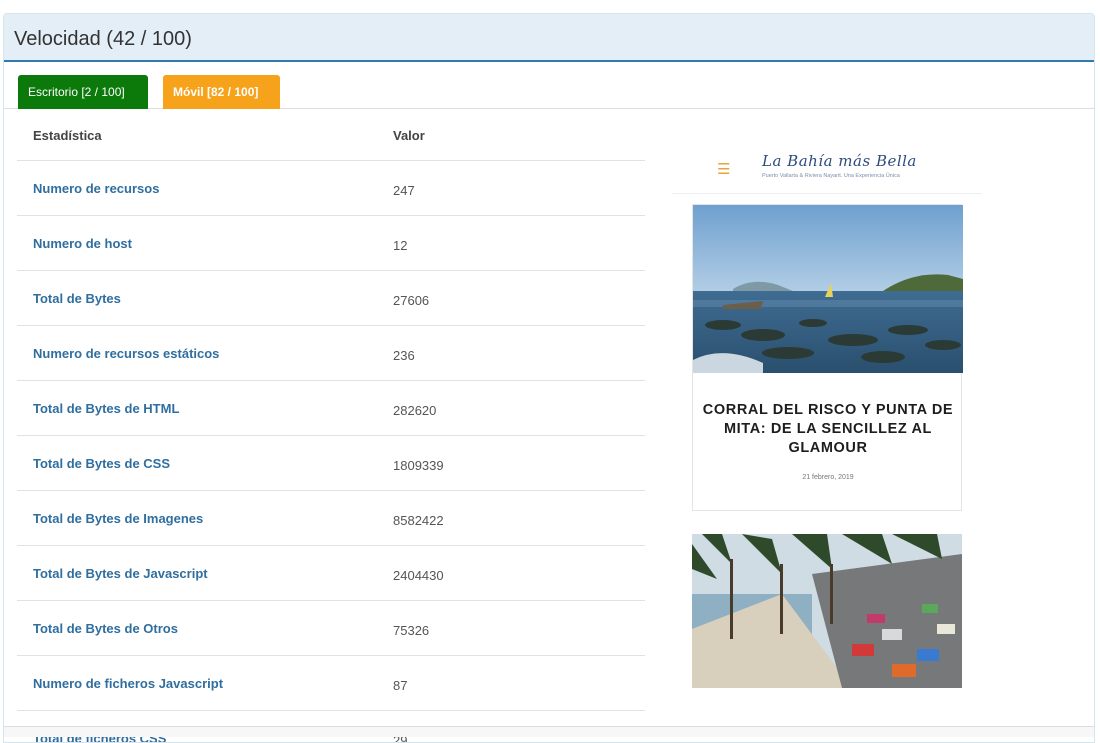 This screenshot has width=1100, height=743. Describe the element at coordinates (221, 92) in the screenshot. I see `tab-mobile: Móvil [82 / 100]` at that location.